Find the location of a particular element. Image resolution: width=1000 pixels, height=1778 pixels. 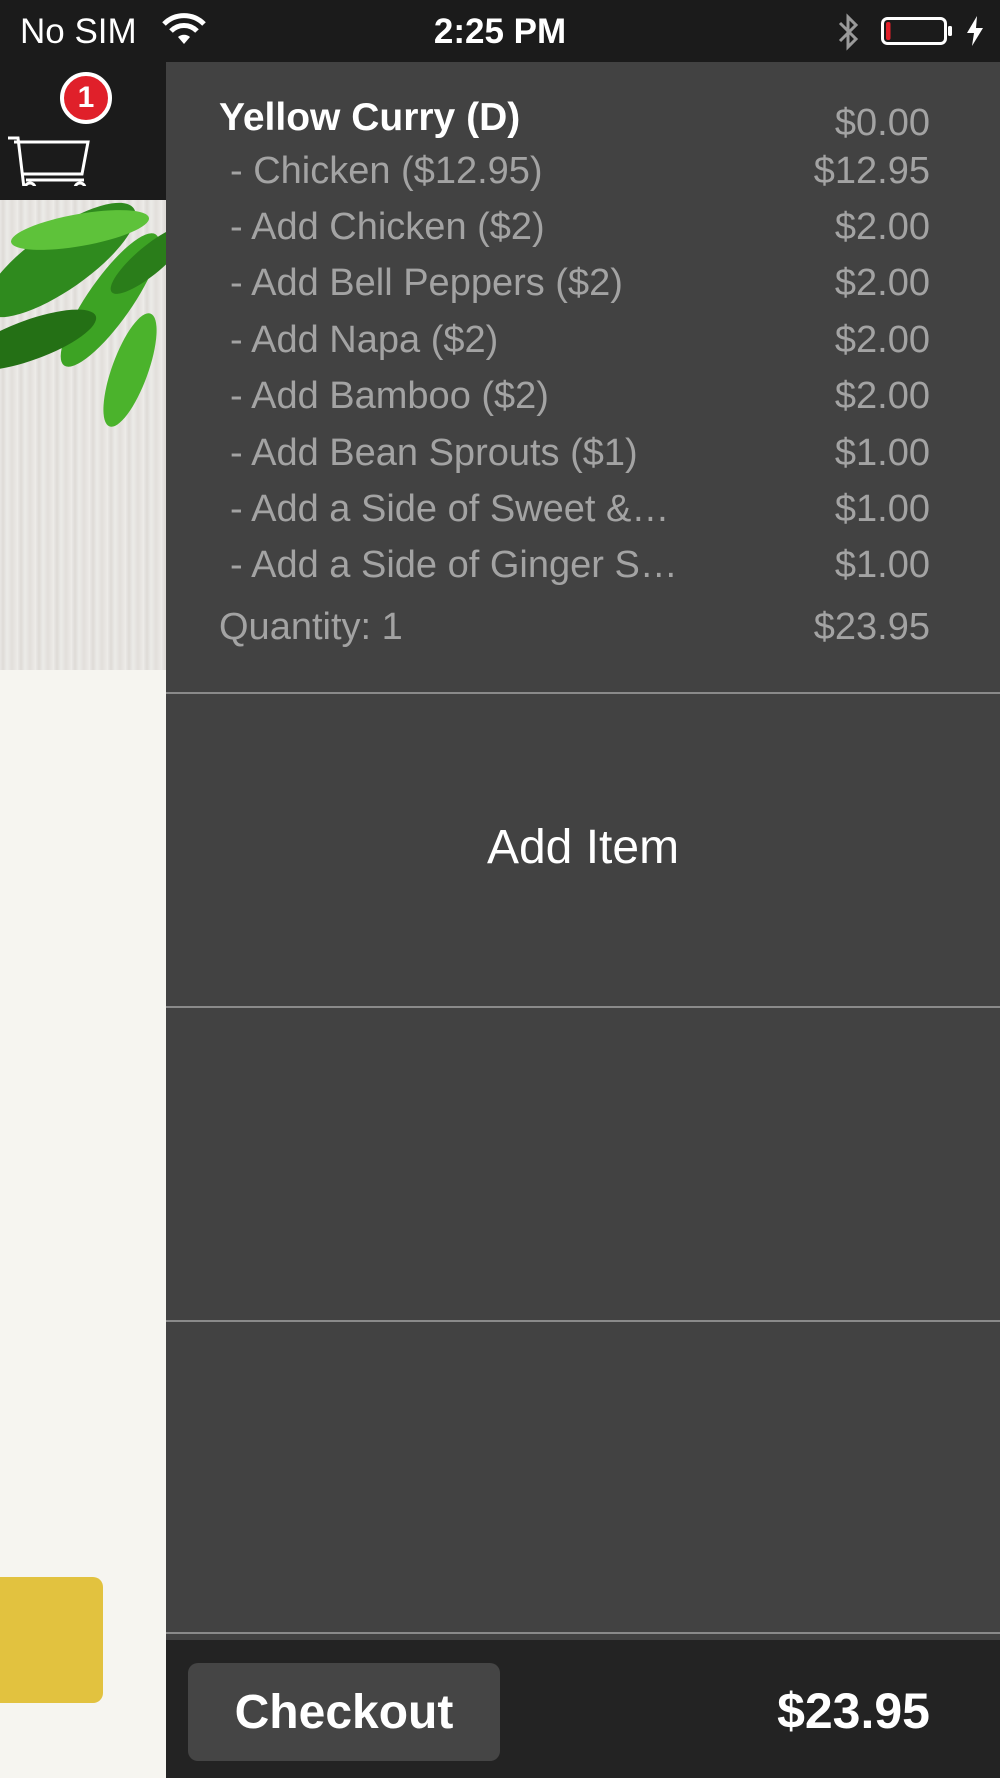

option-label: - Chicken ($12.95) is located at coordinates (386, 171).